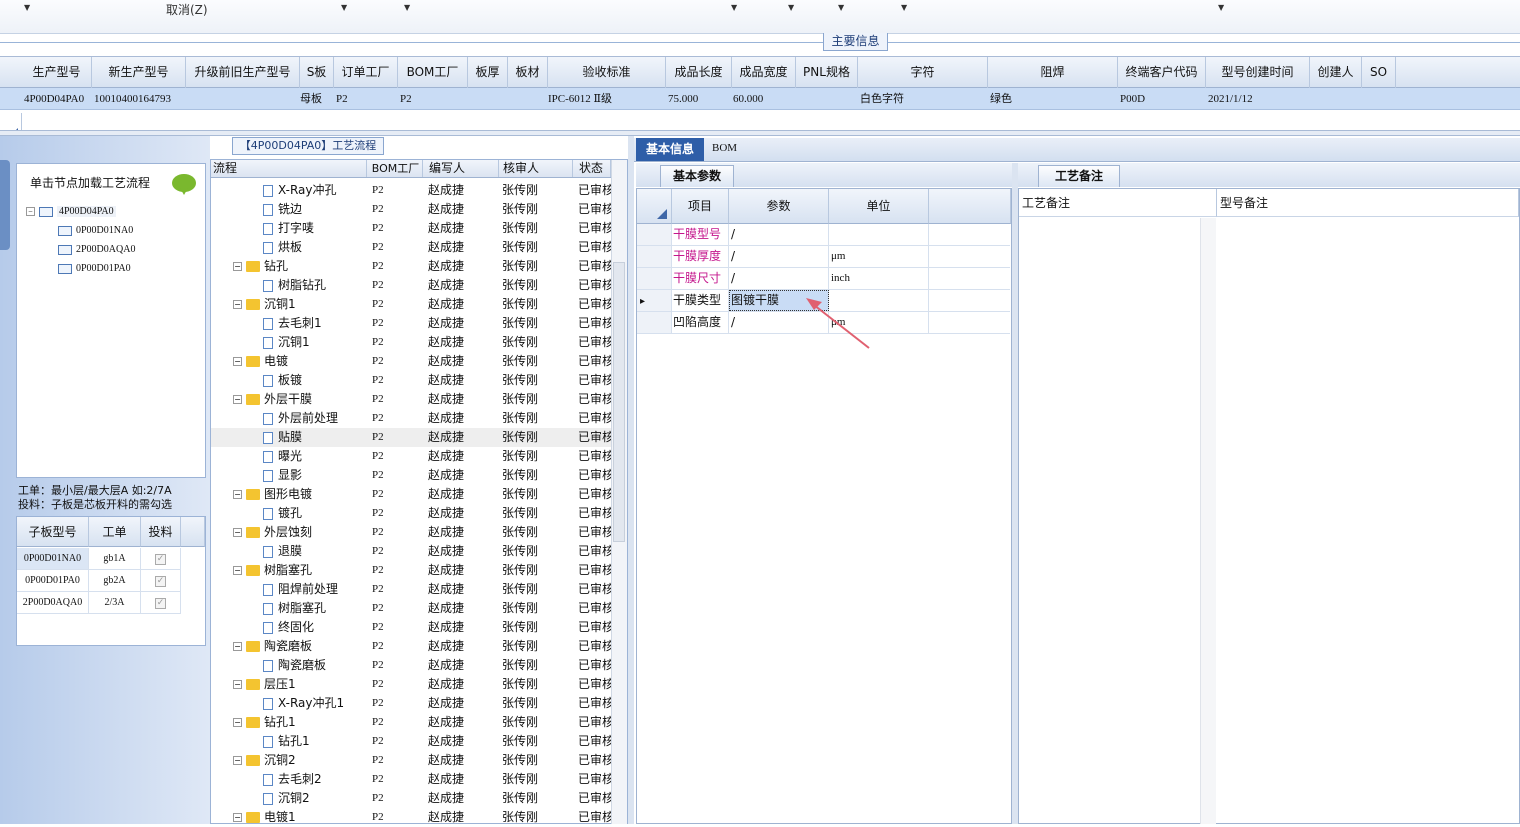  What do you see at coordinates (71, 211) in the screenshot?
I see `tree-root-node: − 4P00D04PA0` at bounding box center [71, 211].